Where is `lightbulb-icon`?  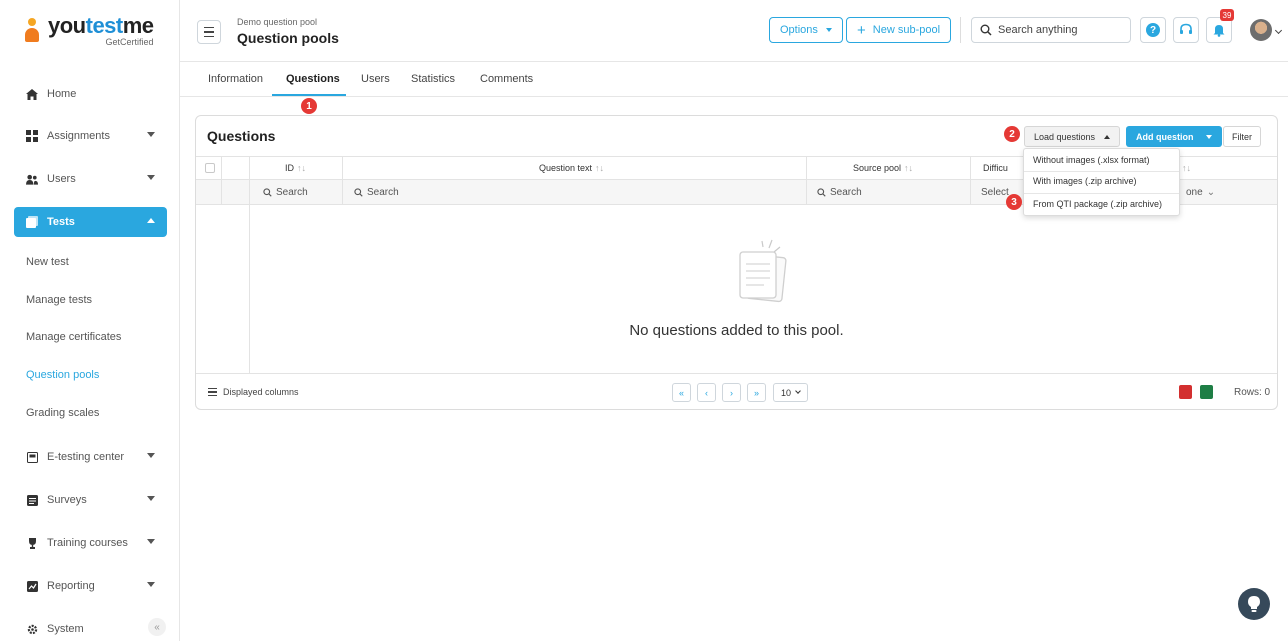 lightbulb-icon is located at coordinates (1254, 604).